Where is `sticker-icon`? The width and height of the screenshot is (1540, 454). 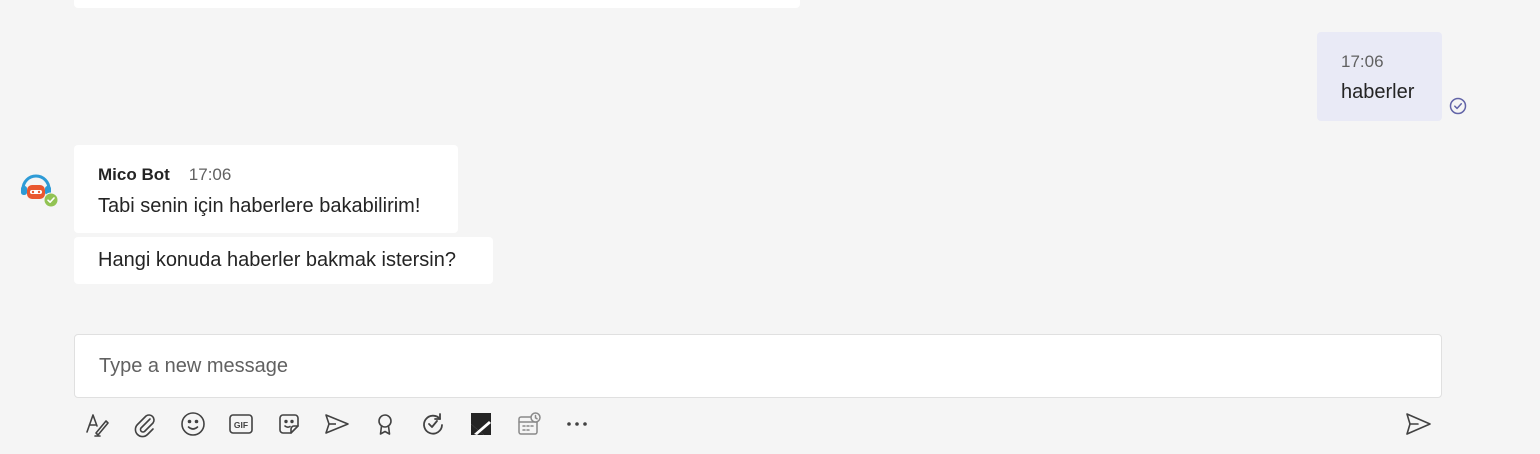 sticker-icon is located at coordinates (289, 424).